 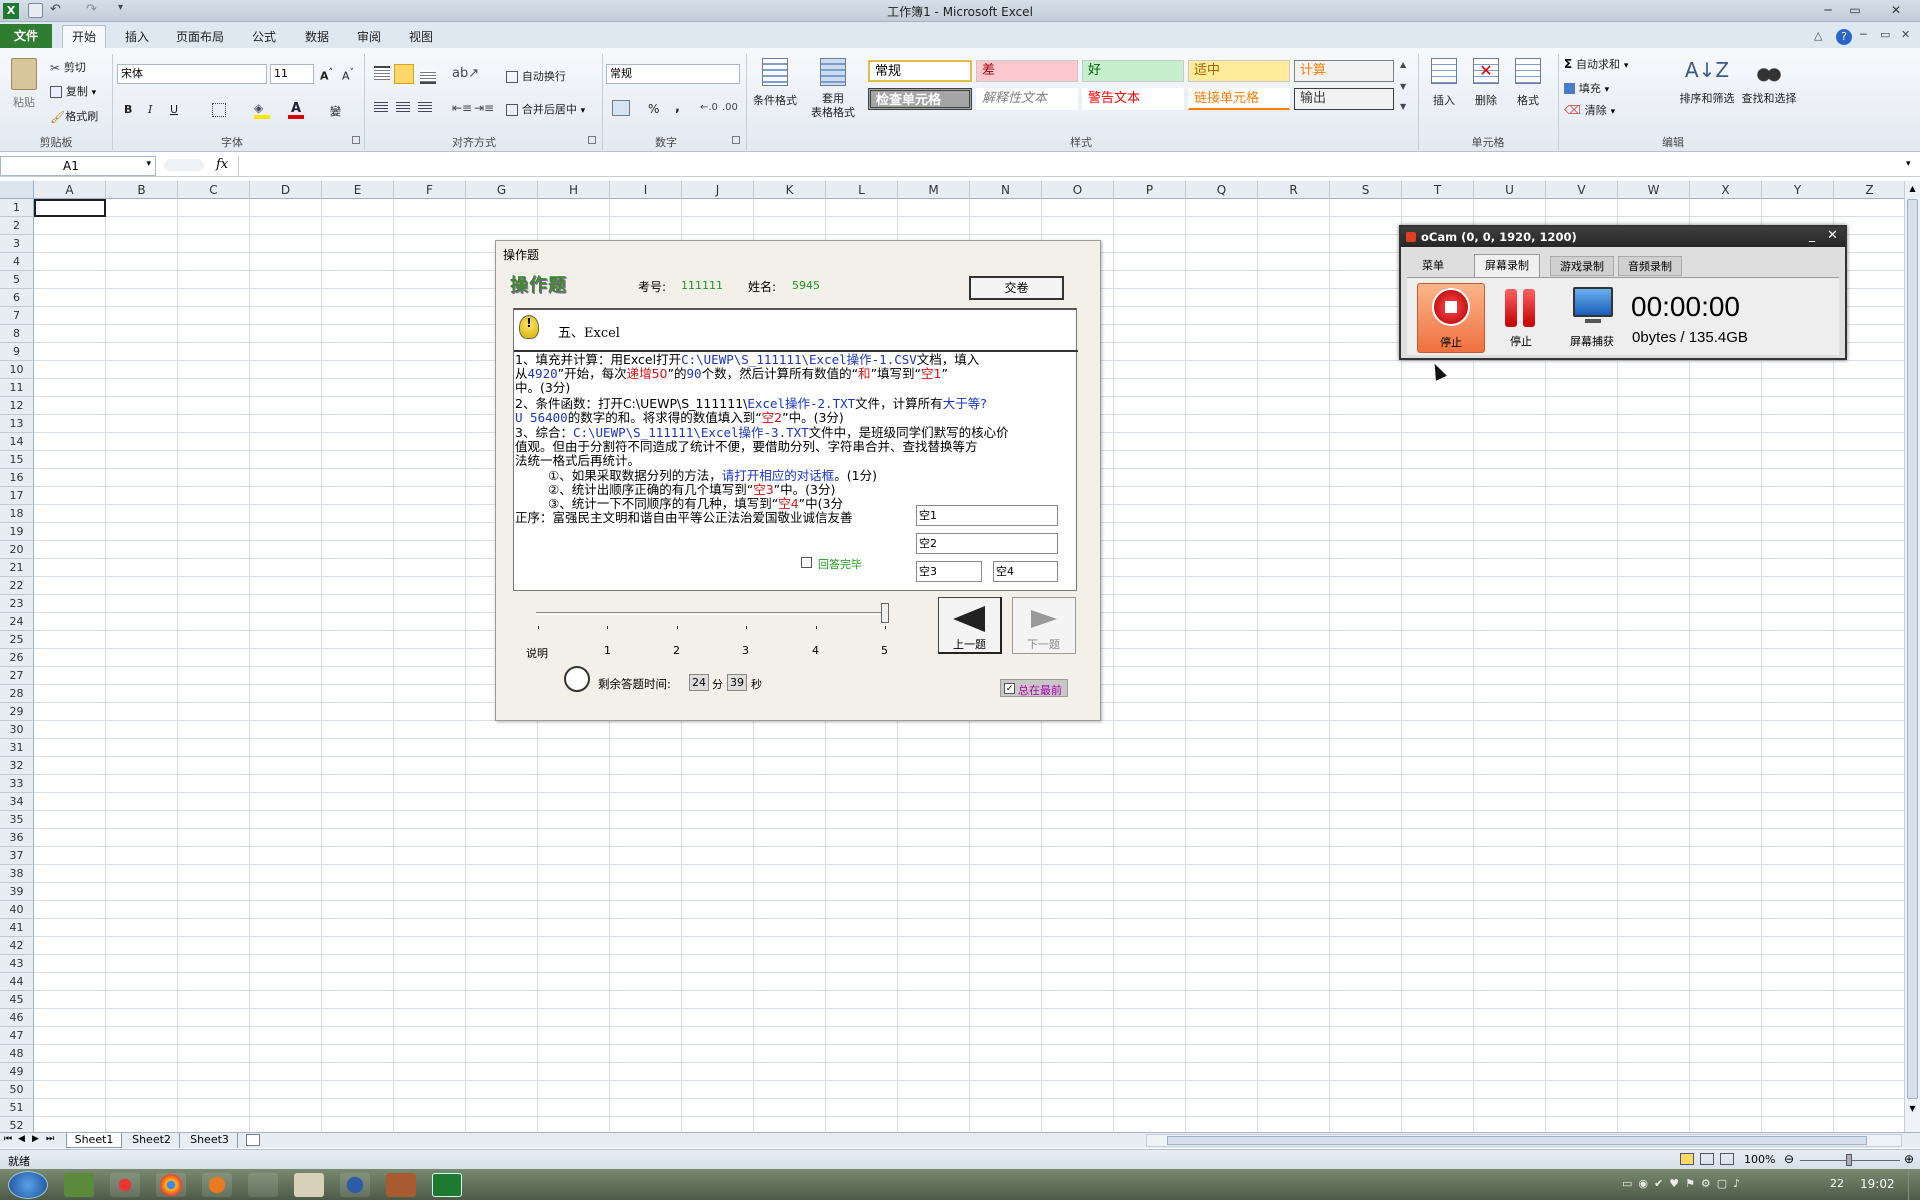 What do you see at coordinates (1034, 688) in the screenshot?
I see `always-on-top-toggle: ✓ 总在最前` at bounding box center [1034, 688].